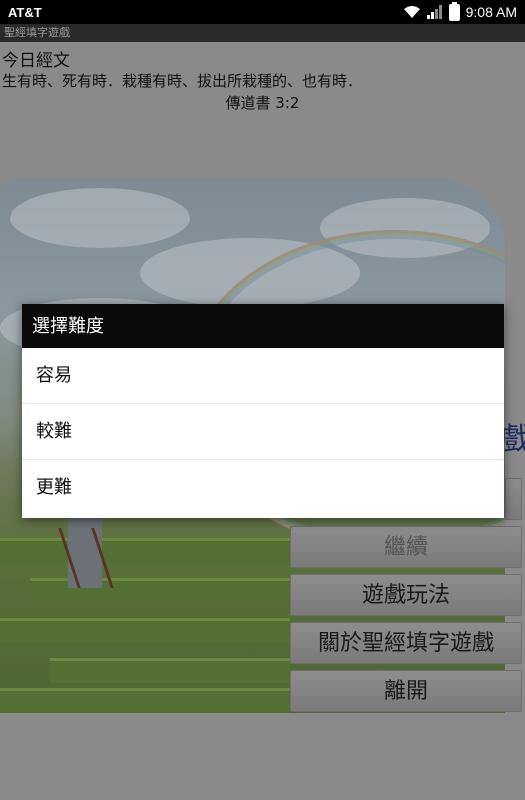 The height and width of the screenshot is (800, 525). What do you see at coordinates (434, 12) in the screenshot?
I see `signal-icon` at bounding box center [434, 12].